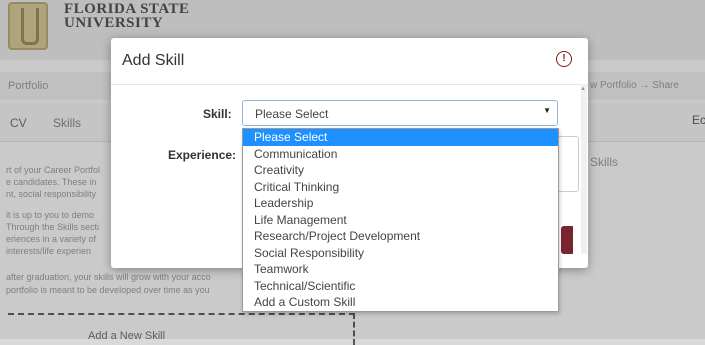 This screenshot has height=345, width=705. I want to click on scroll-up-icon: ▲, so click(583, 89).